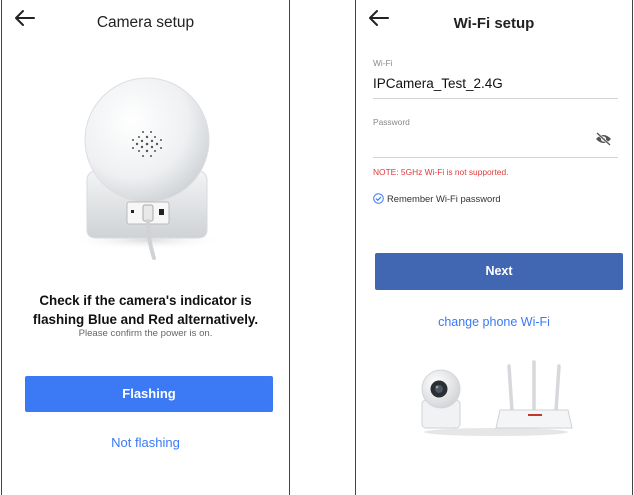 Image resolution: width=634 pixels, height=495 pixels. What do you see at coordinates (499, 271) in the screenshot?
I see `next-button: Next` at bounding box center [499, 271].